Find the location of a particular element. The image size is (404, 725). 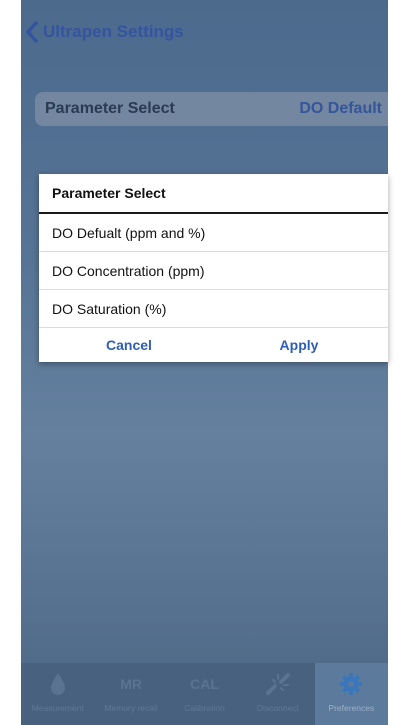

dialog-buttons: Cancel Apply is located at coordinates (213, 345).